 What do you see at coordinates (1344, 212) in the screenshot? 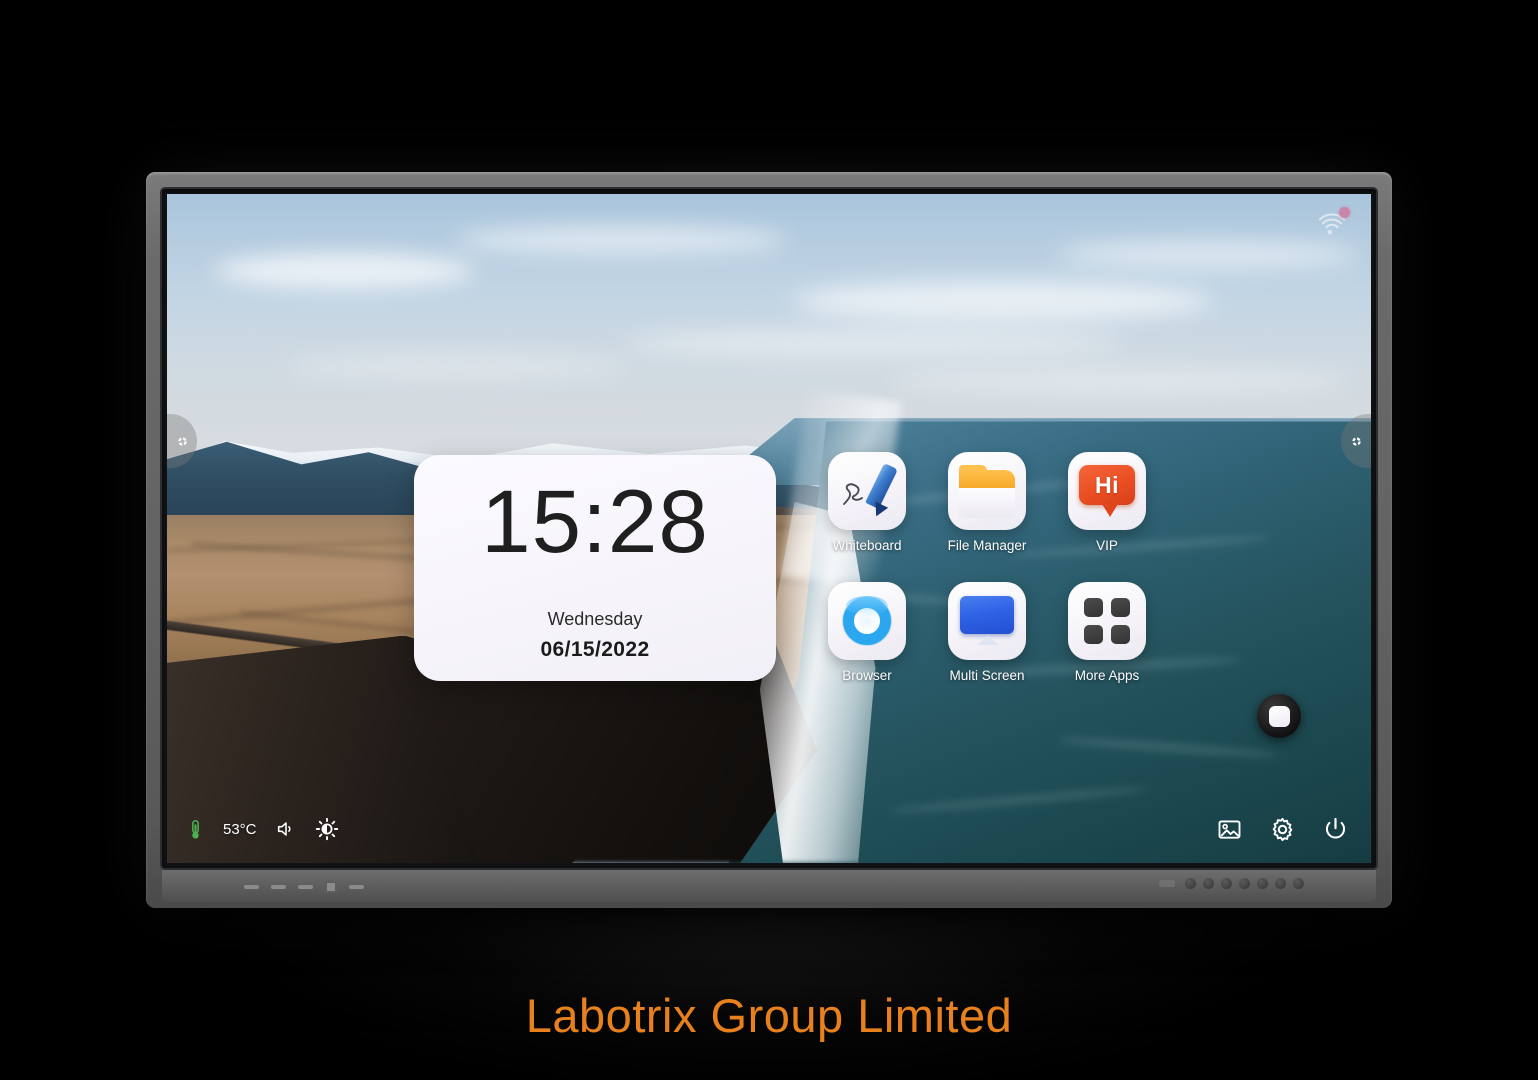
I see `wifi-alert-badge` at bounding box center [1344, 212].